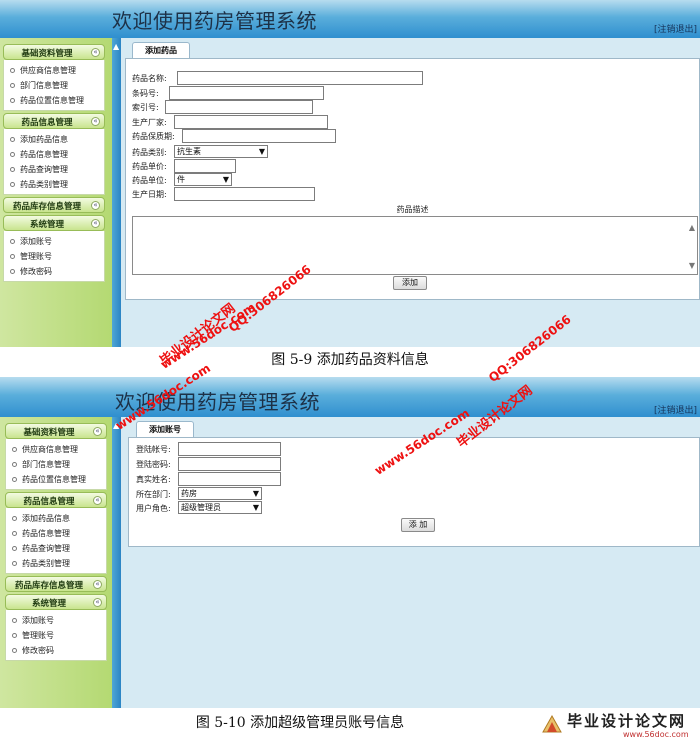  Describe the element at coordinates (145, 107) in the screenshot. I see `field-label: 索引号:` at that location.